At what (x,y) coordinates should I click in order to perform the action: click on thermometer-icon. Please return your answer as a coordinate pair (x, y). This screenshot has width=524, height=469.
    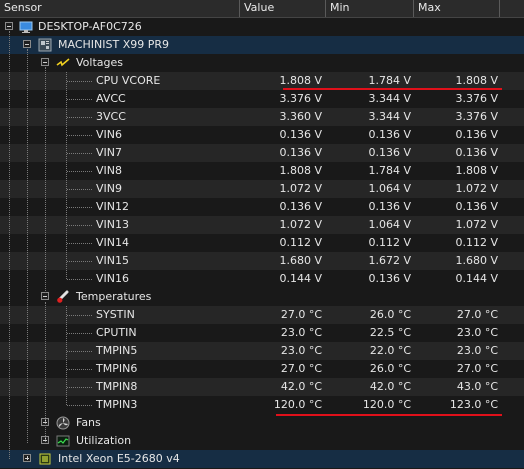
    Looking at the image, I should click on (63, 296).